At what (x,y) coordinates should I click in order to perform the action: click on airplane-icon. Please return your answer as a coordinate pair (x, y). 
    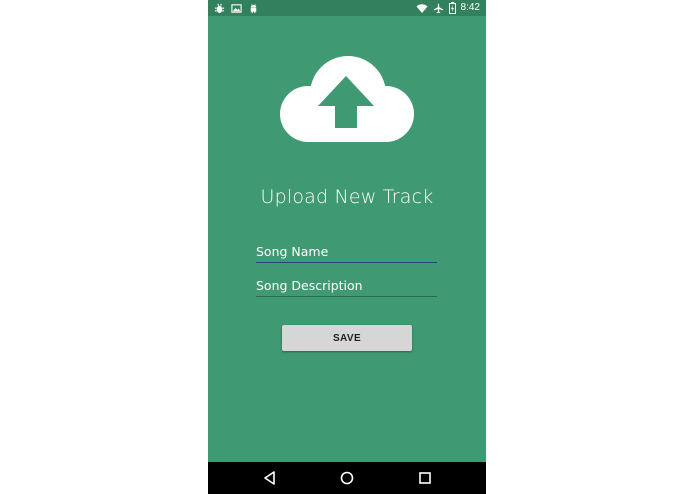
    Looking at the image, I should click on (438, 8).